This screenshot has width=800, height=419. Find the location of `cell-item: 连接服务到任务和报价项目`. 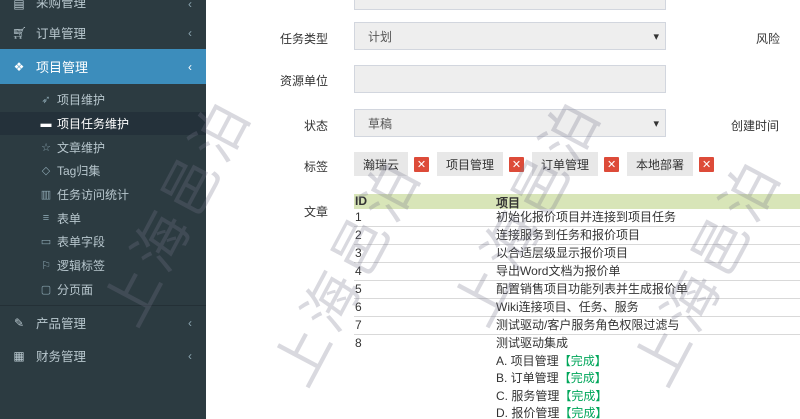

cell-item: 连接服务到任务和报价项目 is located at coordinates (568, 235).